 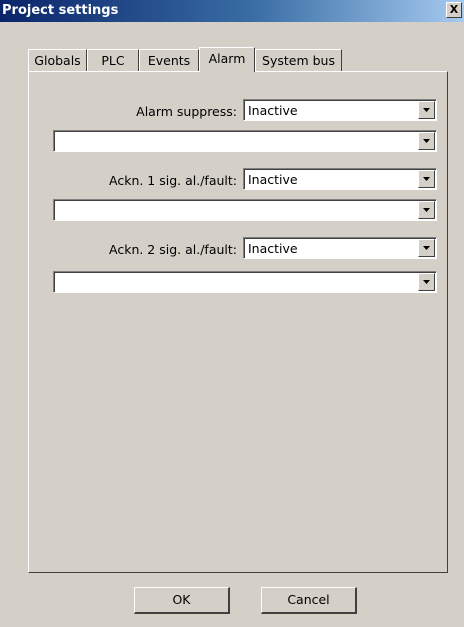 I want to click on ackn-1-expression-dropdown-button, so click(x=426, y=210).